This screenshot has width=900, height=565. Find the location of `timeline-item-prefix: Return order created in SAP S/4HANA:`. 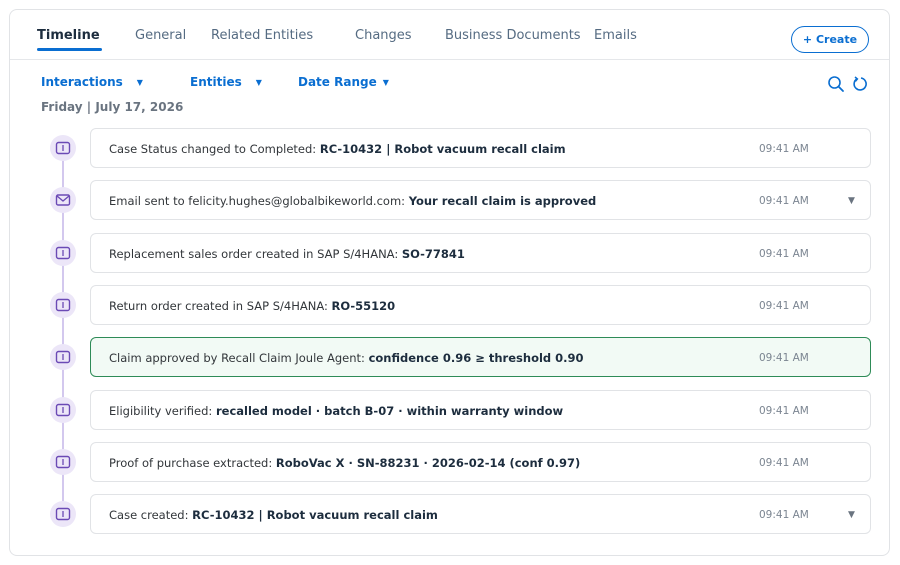

timeline-item-prefix: Return order created in SAP S/4HANA: is located at coordinates (220, 305).